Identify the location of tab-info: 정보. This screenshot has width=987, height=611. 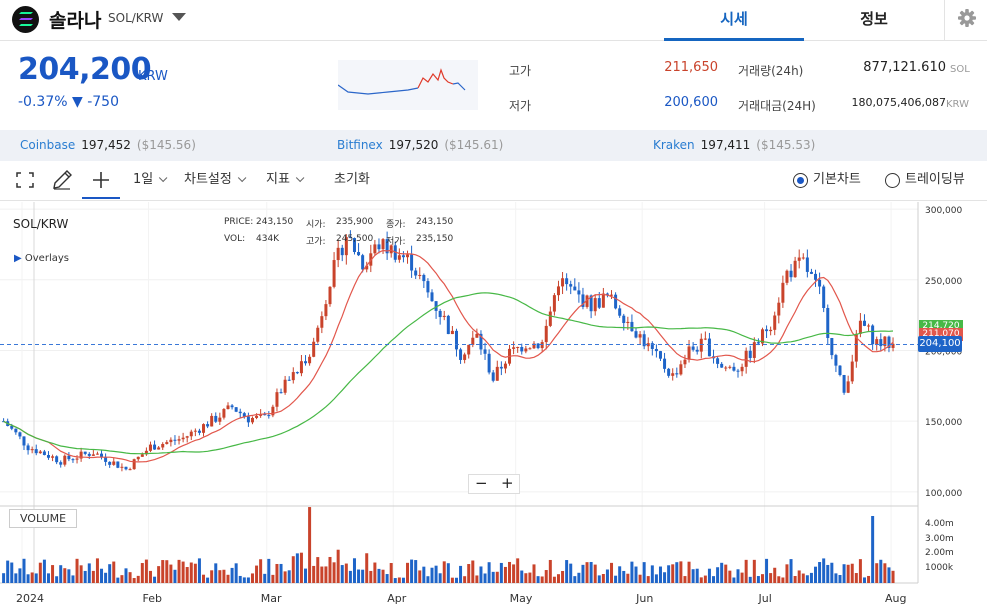
(874, 20).